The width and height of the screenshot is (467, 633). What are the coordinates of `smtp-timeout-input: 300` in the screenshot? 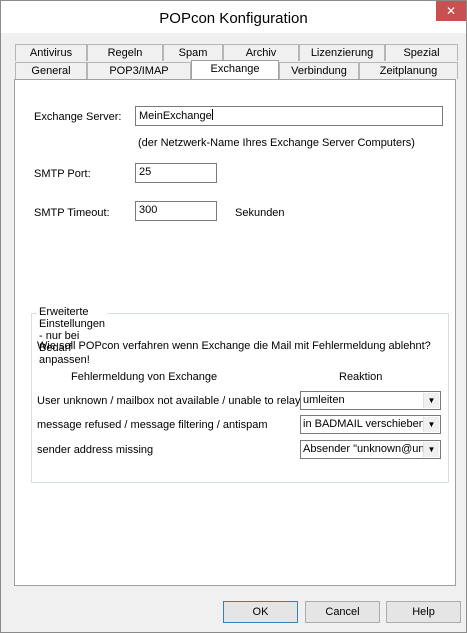 It's located at (176, 211).